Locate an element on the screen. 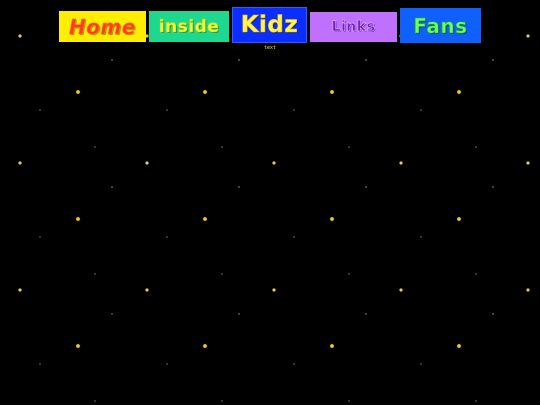 The width and height of the screenshot is (540, 405). nav-fans-label: Fans is located at coordinates (440, 25).